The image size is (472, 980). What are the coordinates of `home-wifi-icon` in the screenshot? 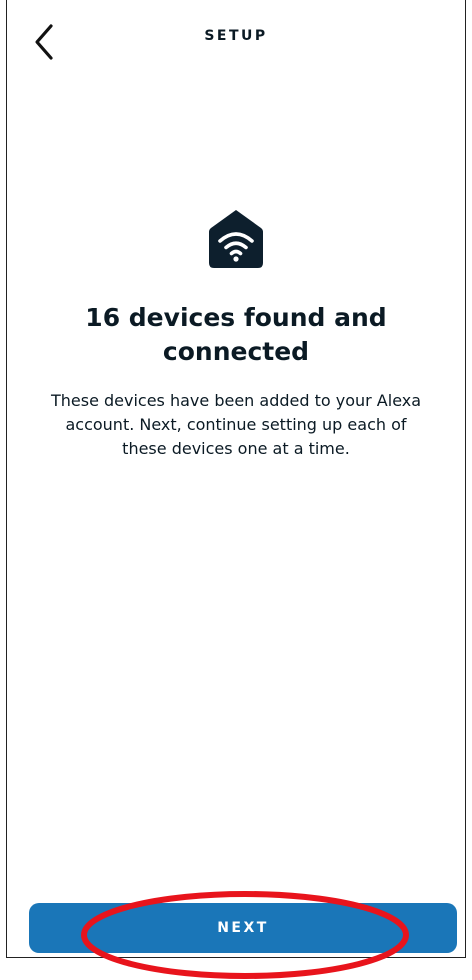 It's located at (236, 239).